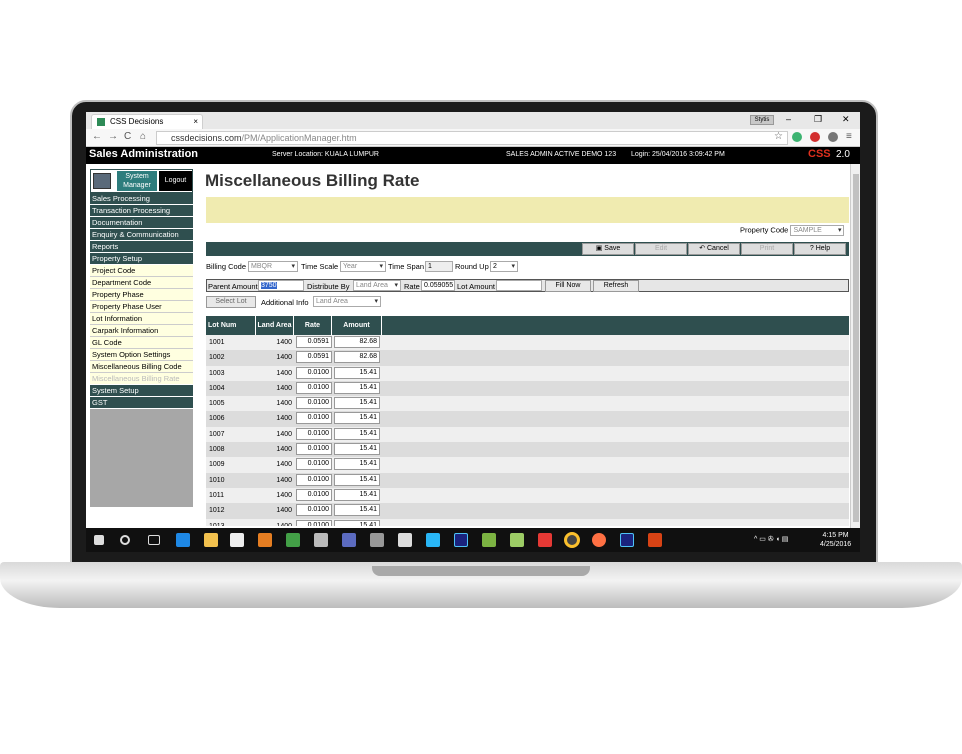 The width and height of the screenshot is (962, 754). What do you see at coordinates (771, 539) in the screenshot?
I see `system-tray: ^ ▭ ✇ ◖ ▤` at bounding box center [771, 539].